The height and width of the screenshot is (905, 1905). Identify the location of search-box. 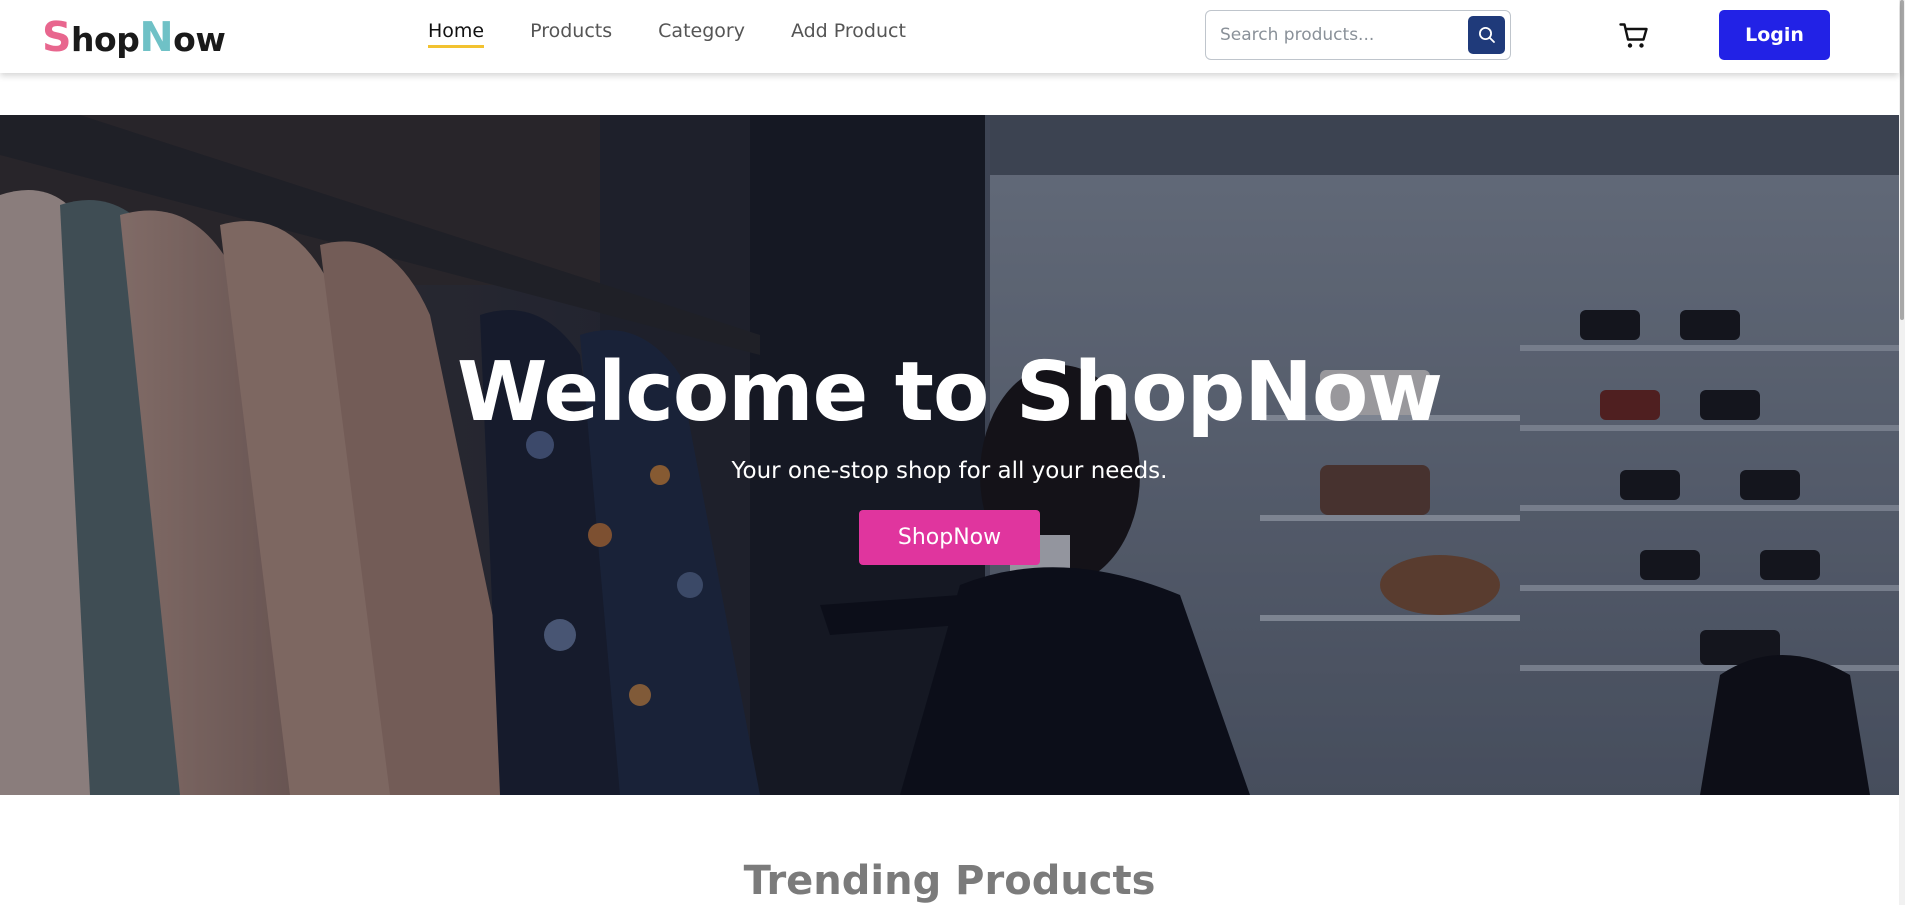
(1358, 35).